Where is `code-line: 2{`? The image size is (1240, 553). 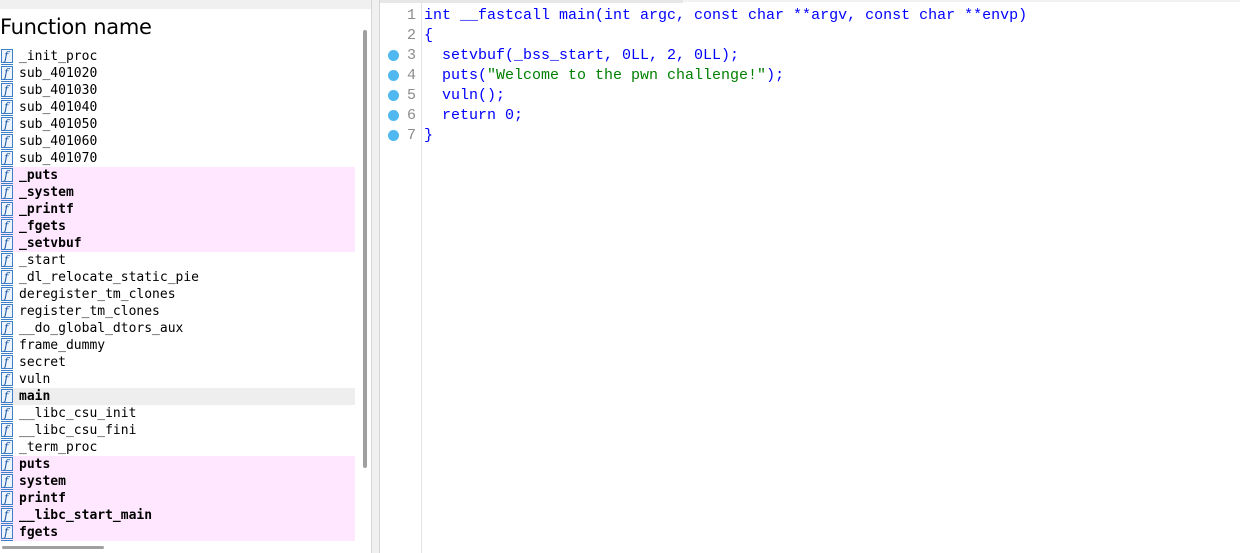 code-line: 2{ is located at coordinates (810, 36).